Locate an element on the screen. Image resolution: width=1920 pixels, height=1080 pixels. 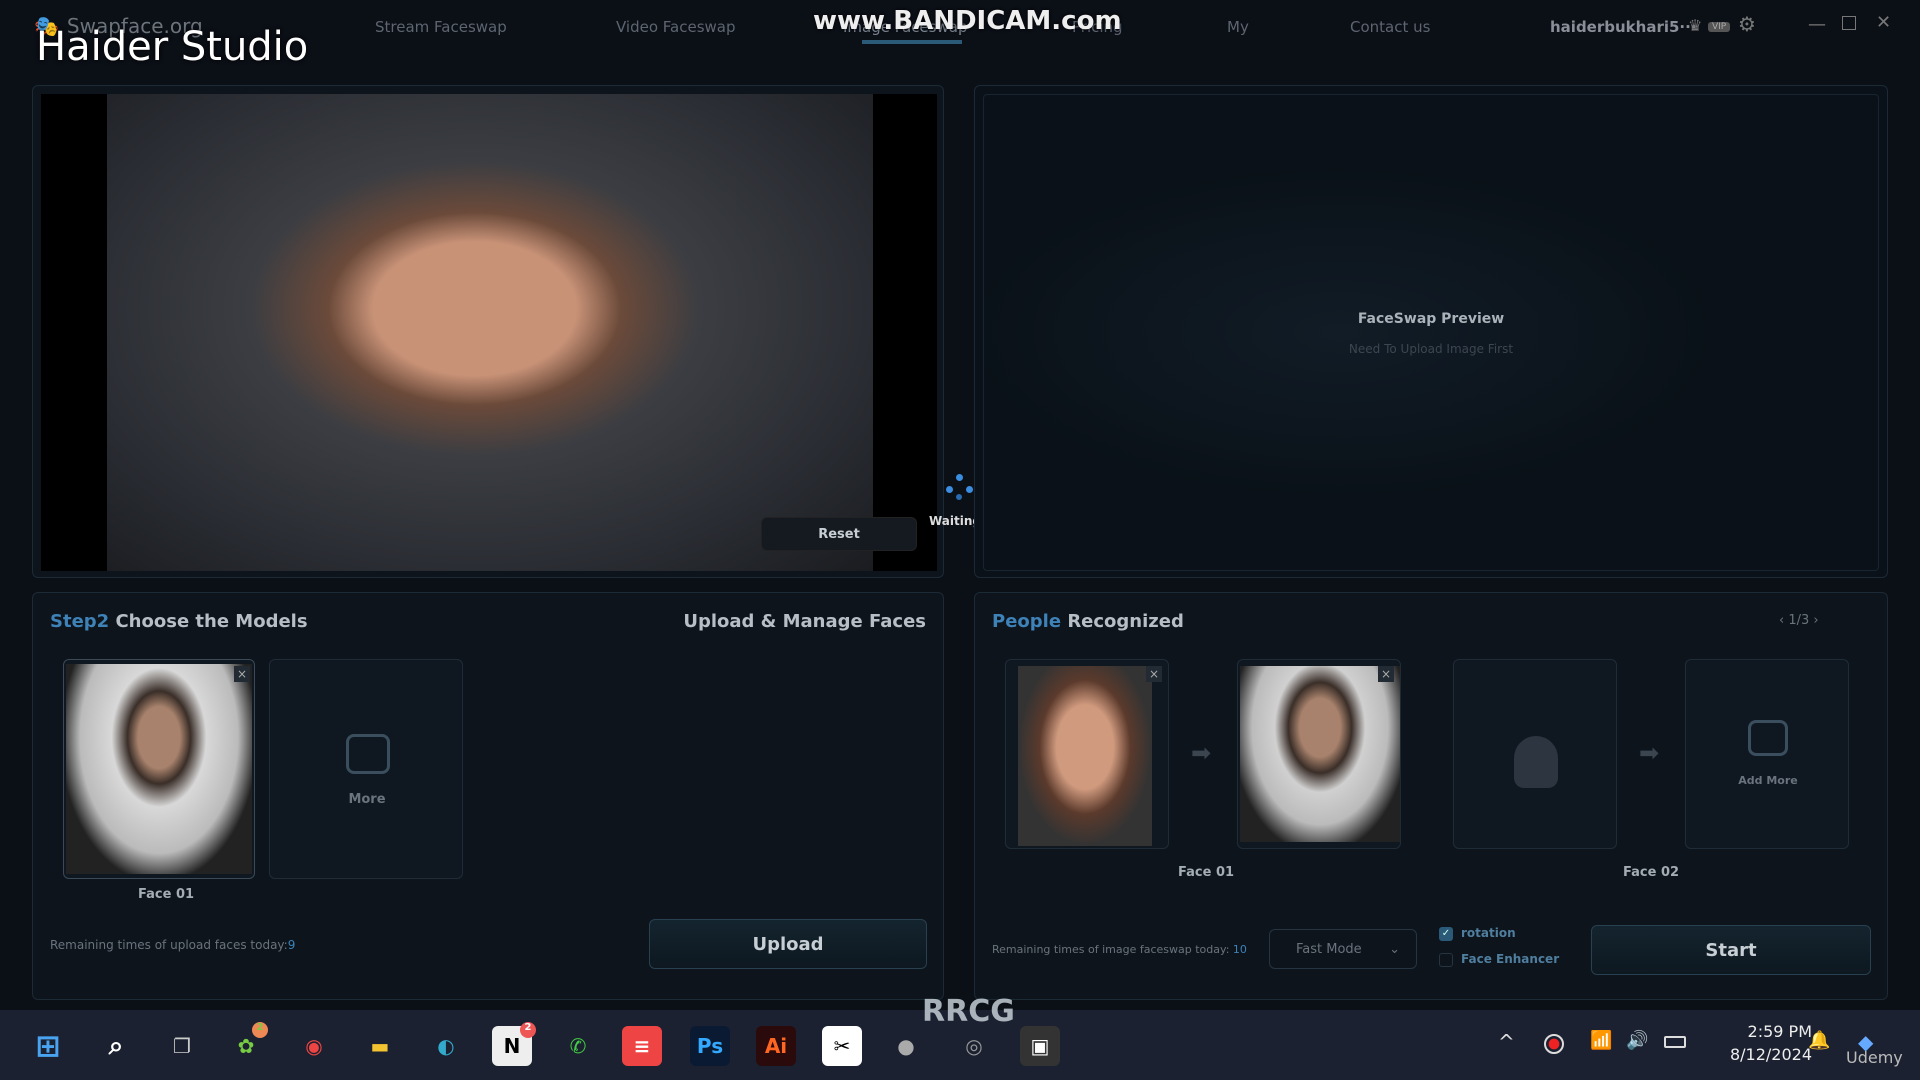
recognized-face-card: × is located at coordinates (1087, 754).